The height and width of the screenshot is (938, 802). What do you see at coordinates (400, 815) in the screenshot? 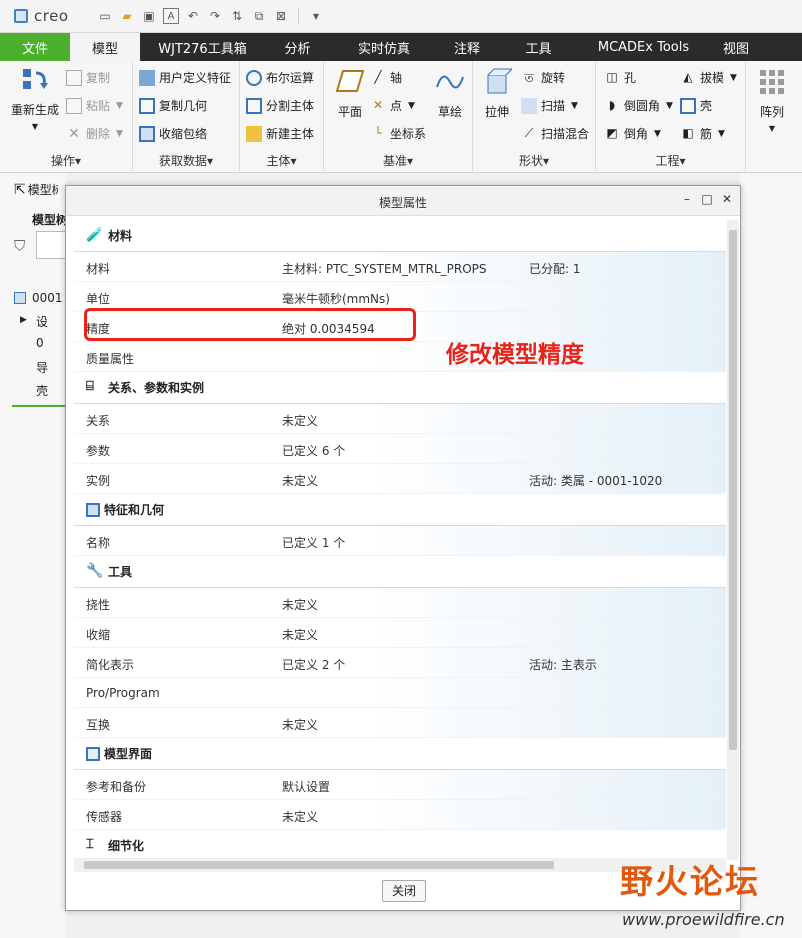
I see `property-row-sensors: 传感器 未定义` at bounding box center [400, 815].